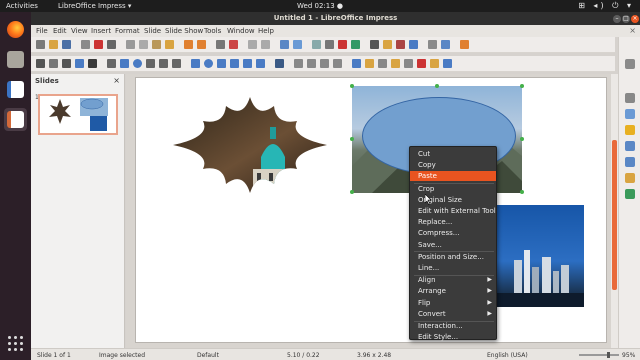 This screenshot has width=640, height=360. Describe the element at coordinates (630, 194) in the screenshot. I see `navigator-icon` at that location.